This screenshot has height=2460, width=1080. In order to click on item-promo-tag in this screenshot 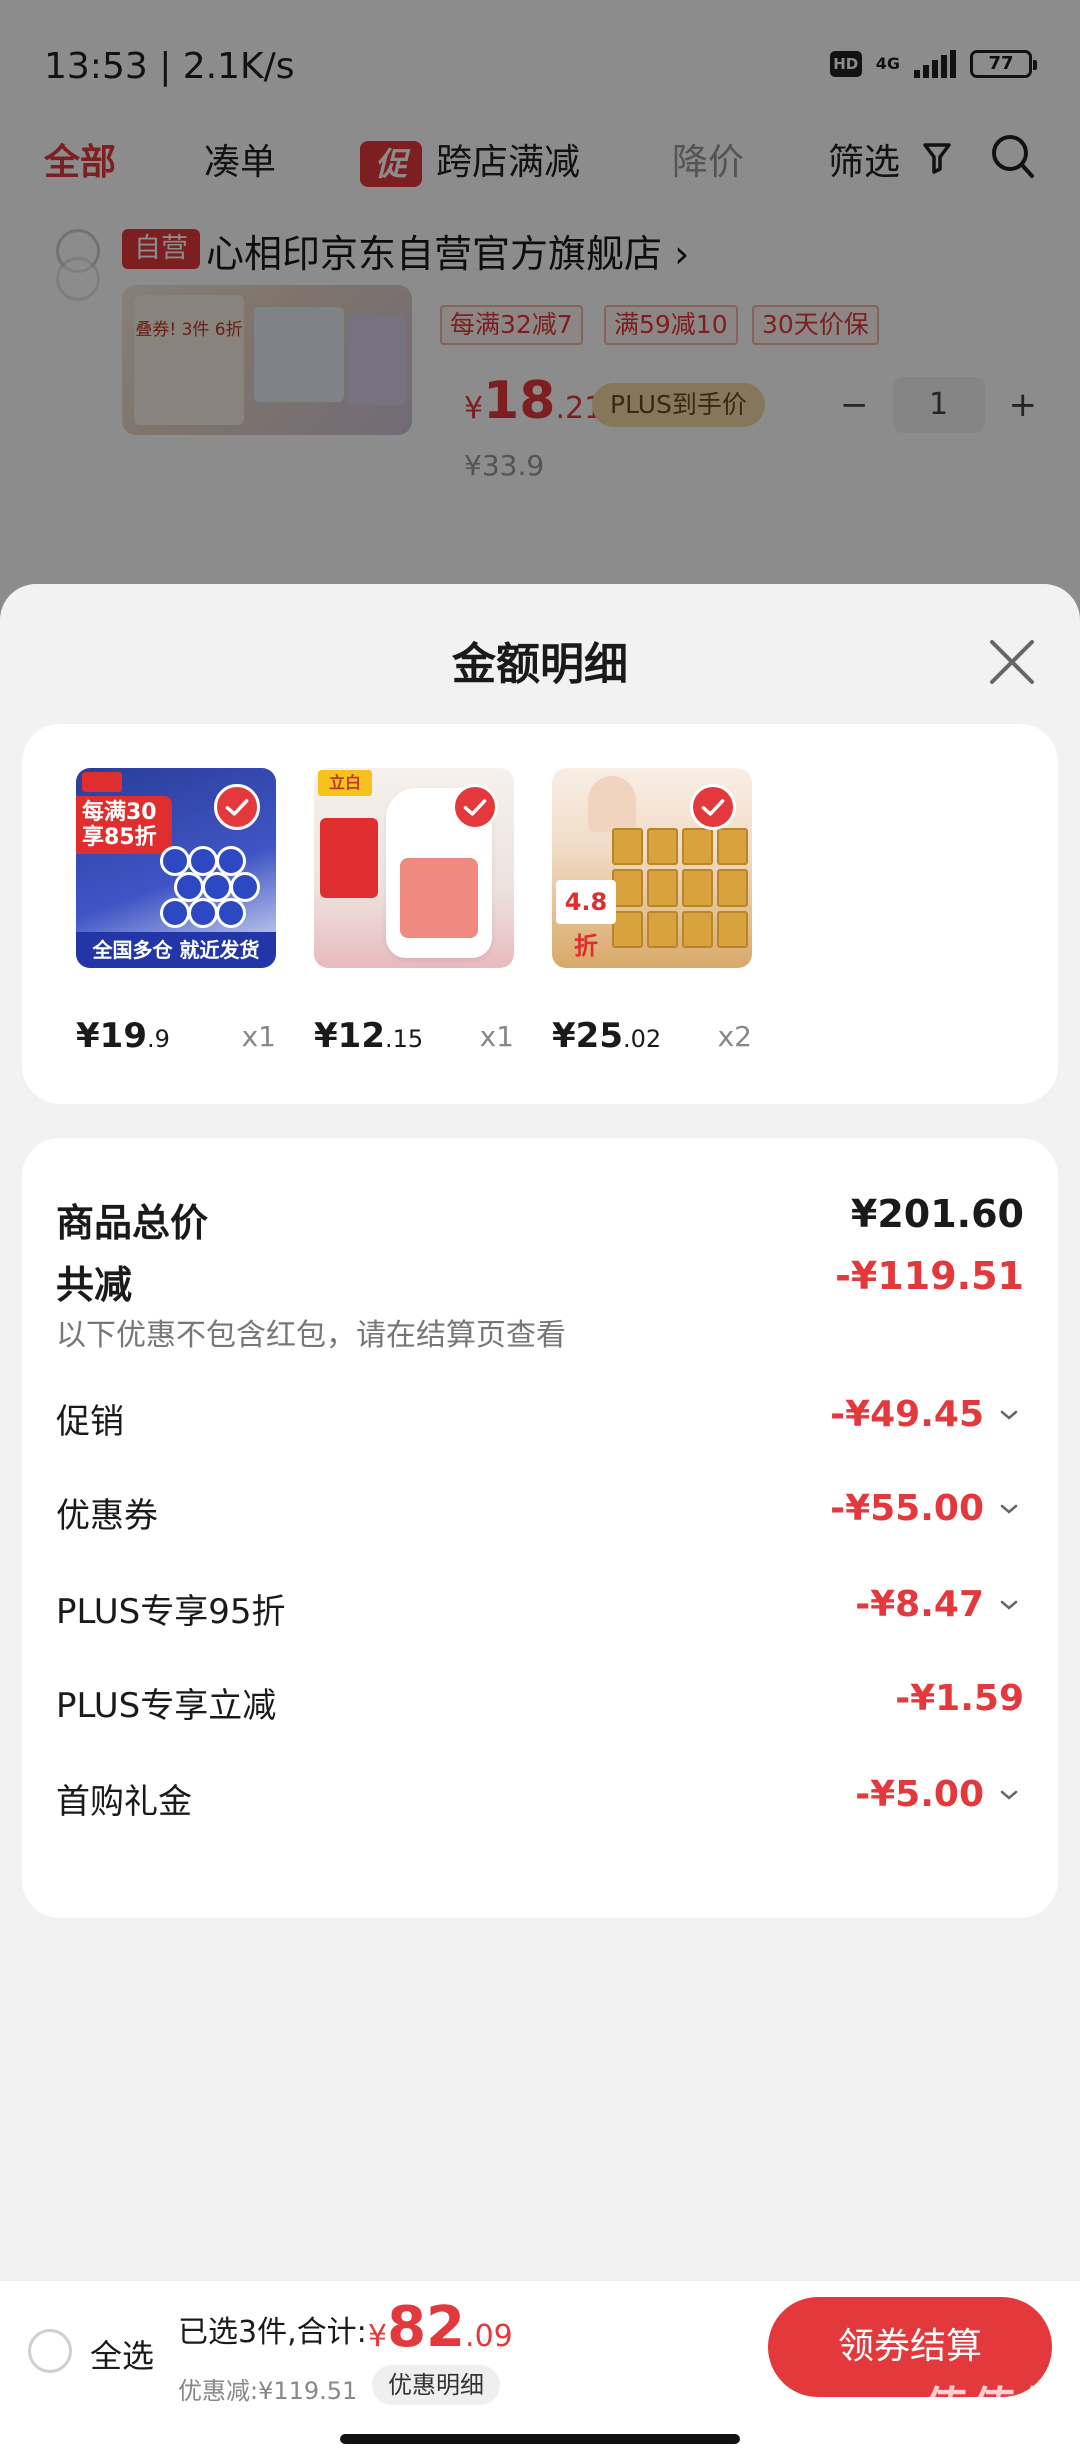, I will do `click(349, 858)`.